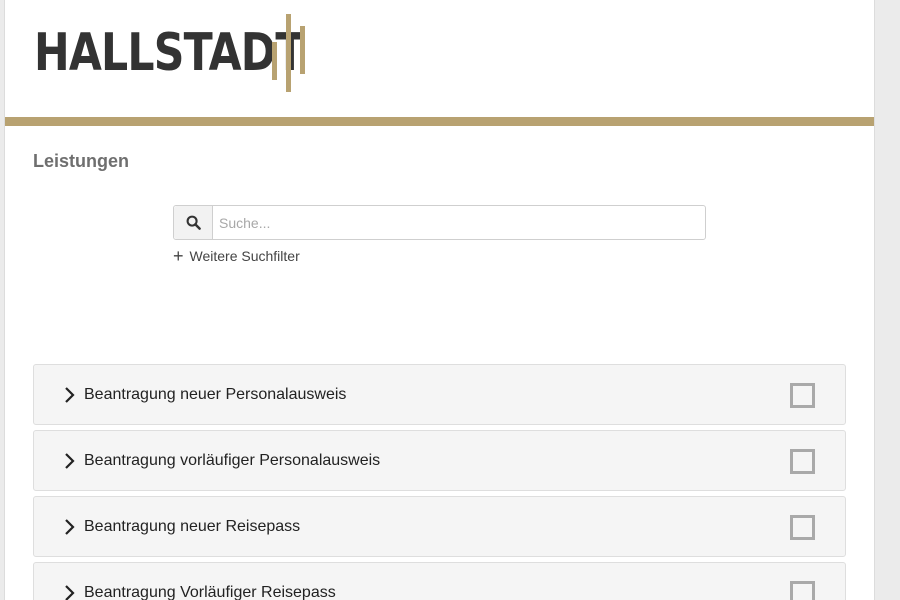  What do you see at coordinates (439, 460) in the screenshot?
I see `service-item: Beantragung vorläufiger Personalausweis` at bounding box center [439, 460].